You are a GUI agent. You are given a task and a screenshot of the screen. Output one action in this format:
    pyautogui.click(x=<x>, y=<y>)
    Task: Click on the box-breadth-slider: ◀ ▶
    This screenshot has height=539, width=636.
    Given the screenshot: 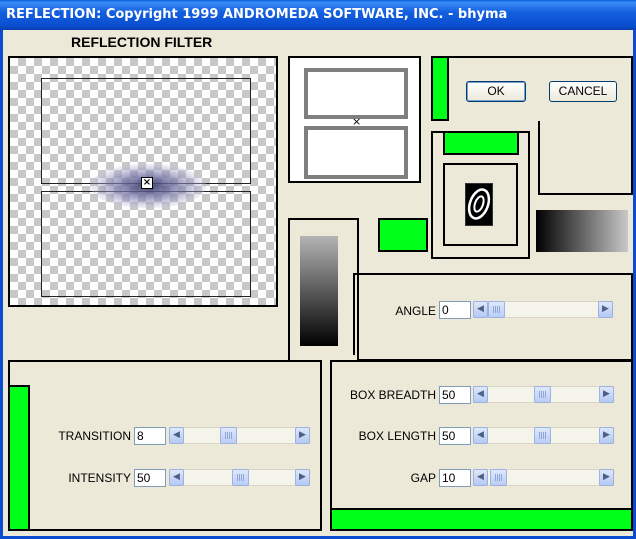 What is the action you would take?
    pyautogui.click(x=543, y=394)
    